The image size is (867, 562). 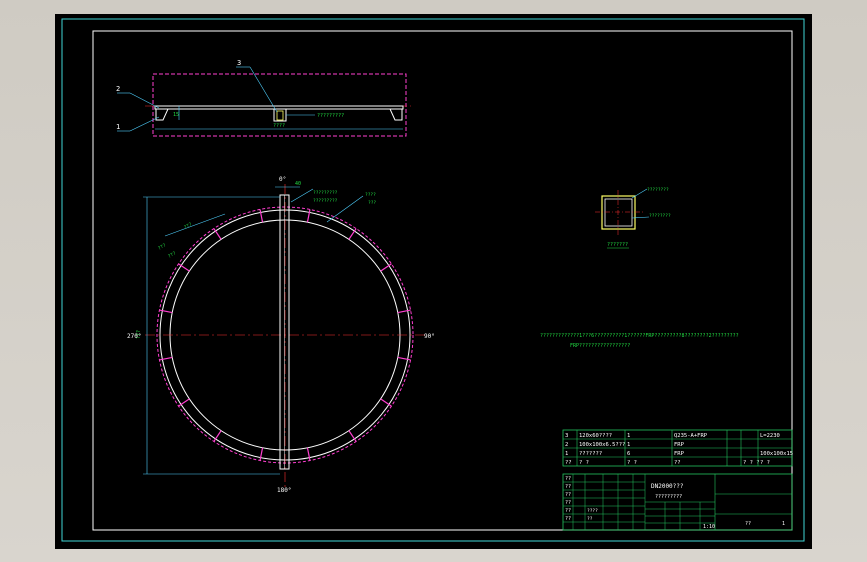 I want to click on callout-2-leader-b, so click(x=144, y=100).